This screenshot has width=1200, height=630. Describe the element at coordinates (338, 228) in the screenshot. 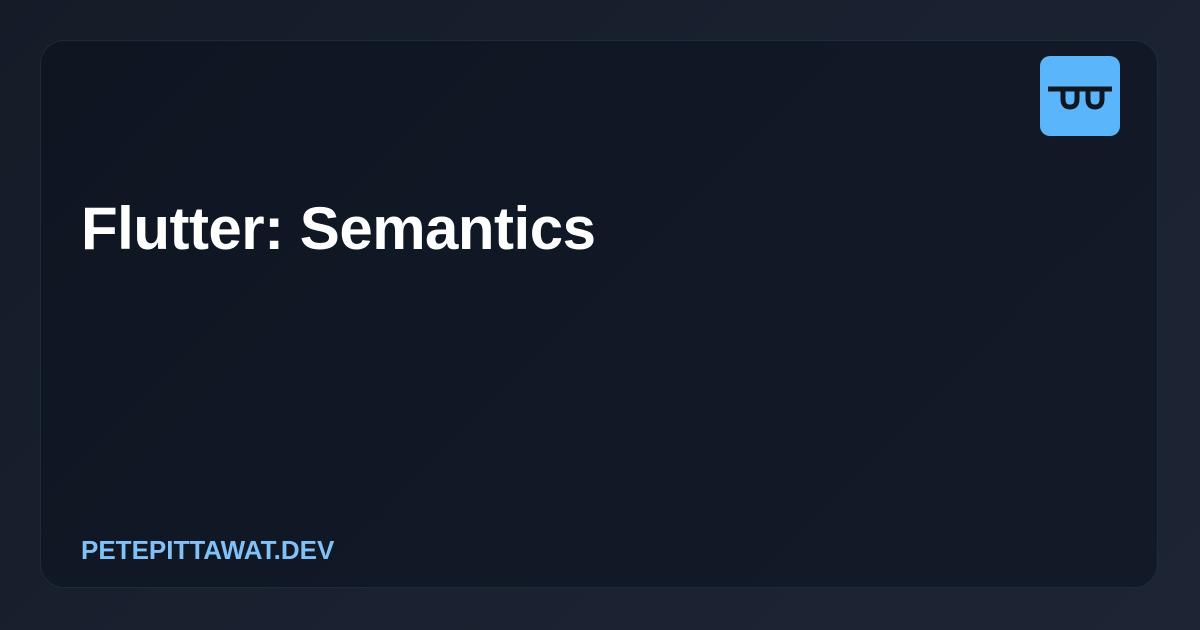

I see `page-title: Flutter: Semantics` at that location.